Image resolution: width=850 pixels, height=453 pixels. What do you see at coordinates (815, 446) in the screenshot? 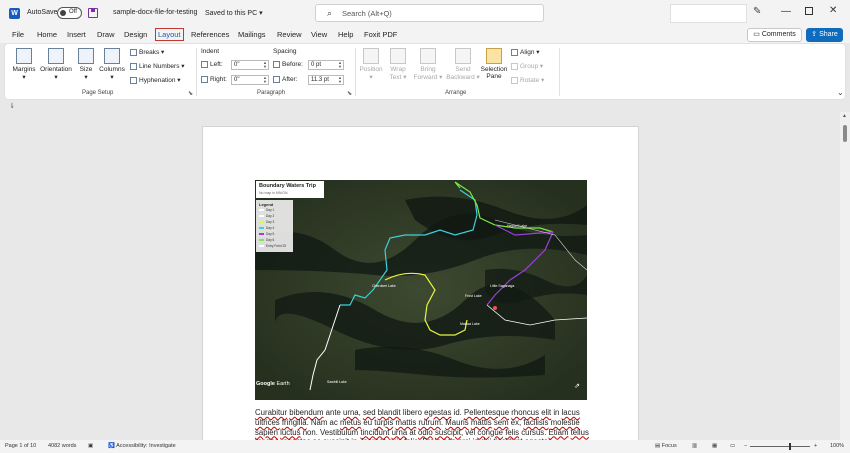
I see `zoom-in-button: +` at bounding box center [815, 446].